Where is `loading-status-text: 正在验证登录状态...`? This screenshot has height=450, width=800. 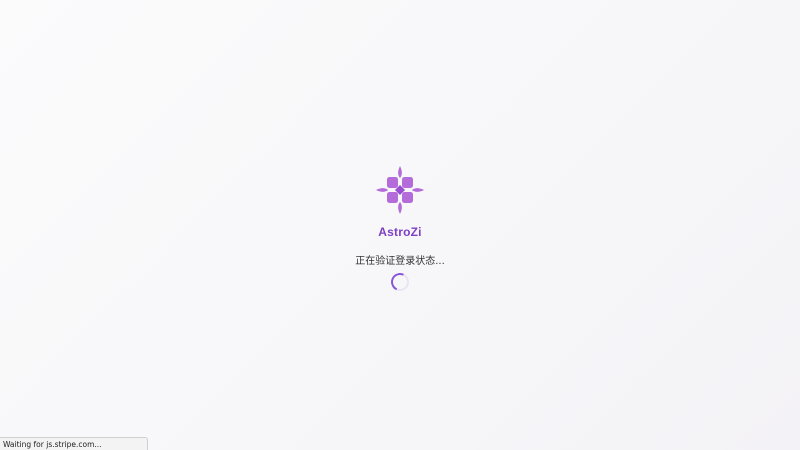 loading-status-text: 正在验证登录状态... is located at coordinates (400, 261).